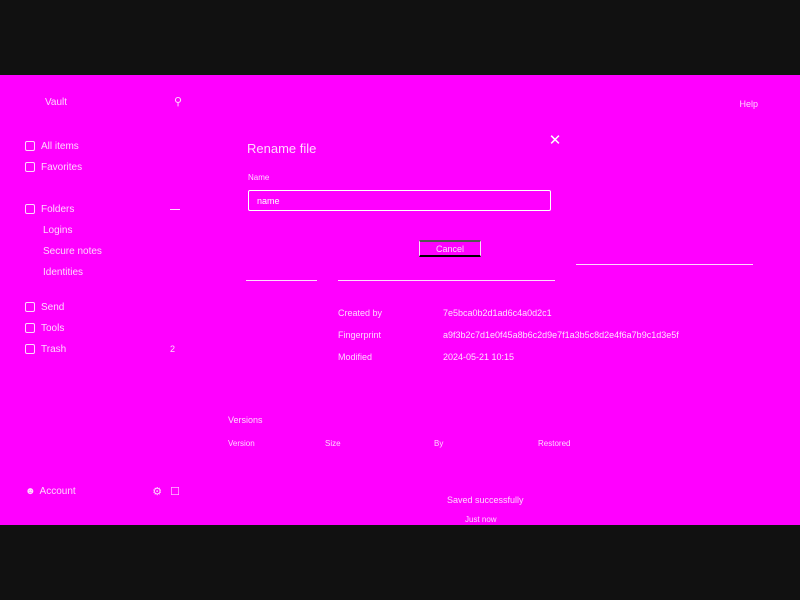 The image size is (800, 600). I want to click on sidebar-item-secure-notes: Secure notes, so click(72, 251).